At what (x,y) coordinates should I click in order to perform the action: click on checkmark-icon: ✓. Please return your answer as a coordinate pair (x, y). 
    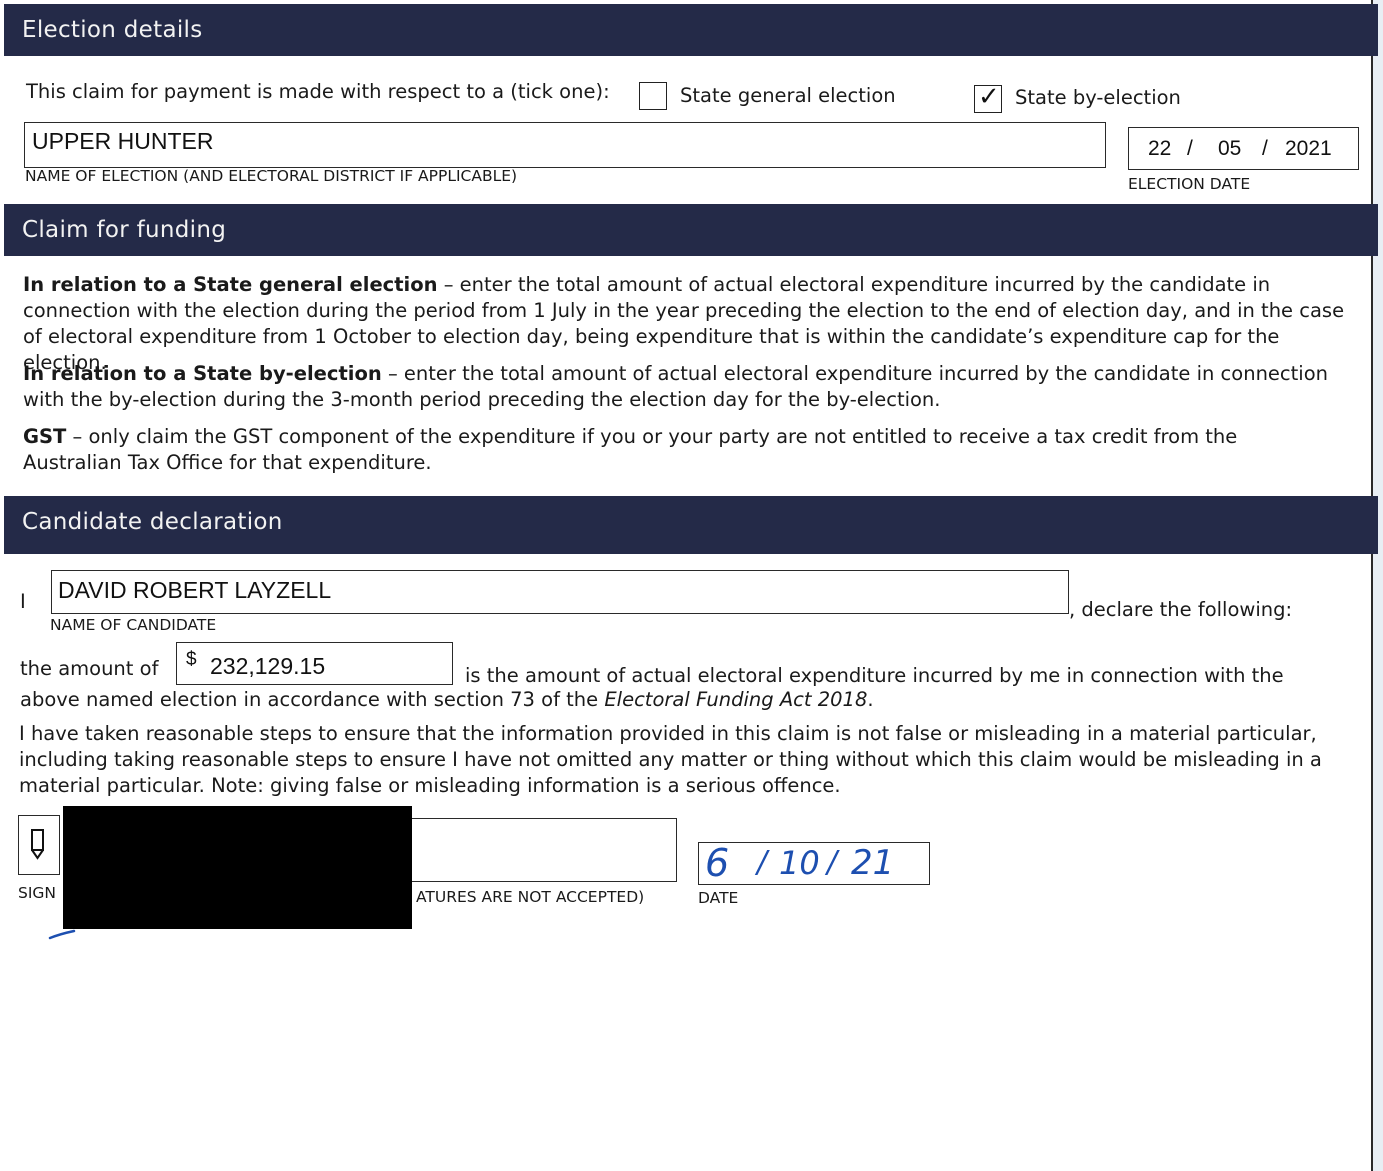
    Looking at the image, I should click on (989, 97).